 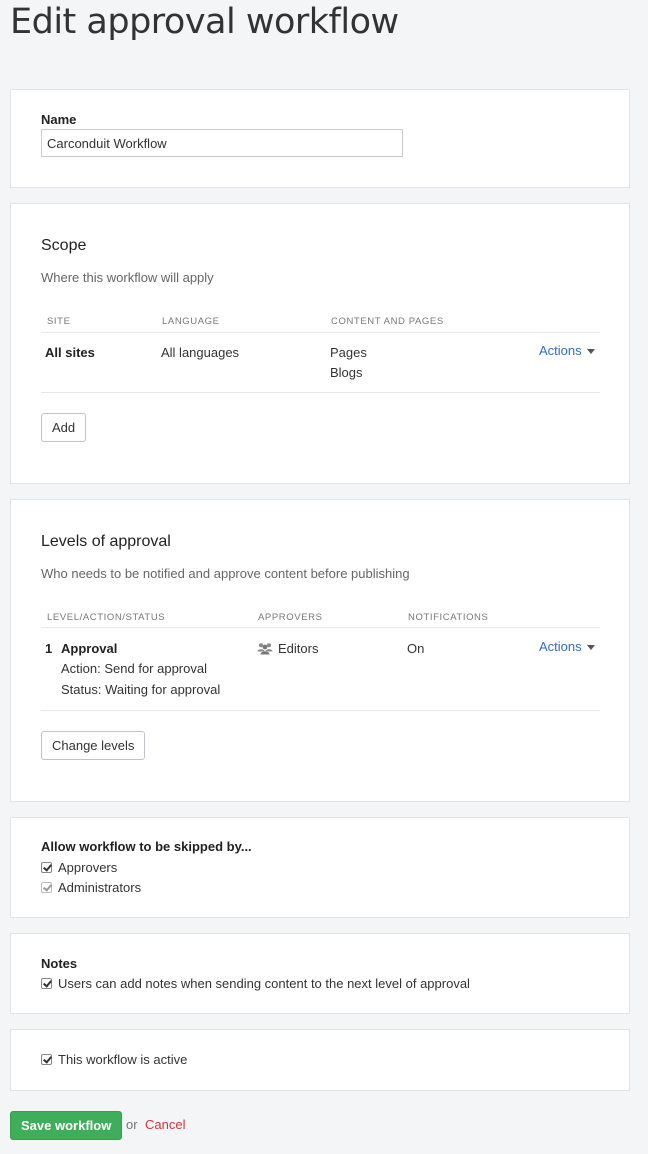 What do you see at coordinates (204, 22) in the screenshot?
I see `page-title: Edit approval workflow` at bounding box center [204, 22].